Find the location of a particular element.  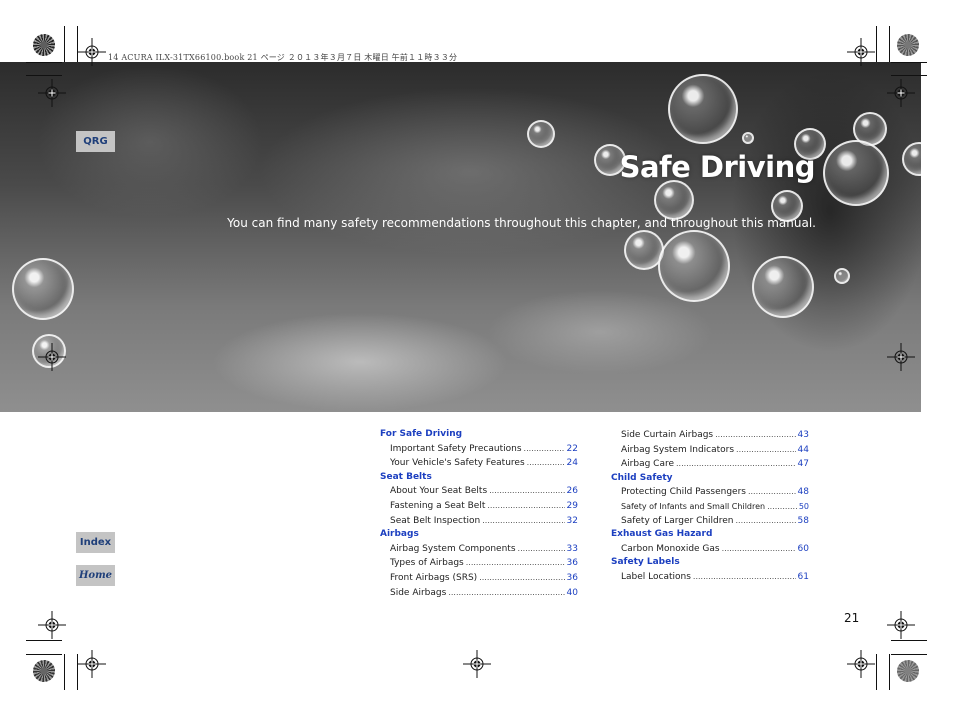

toc-entry-label: Front Airbags (SRS) is located at coordinates (434, 577).